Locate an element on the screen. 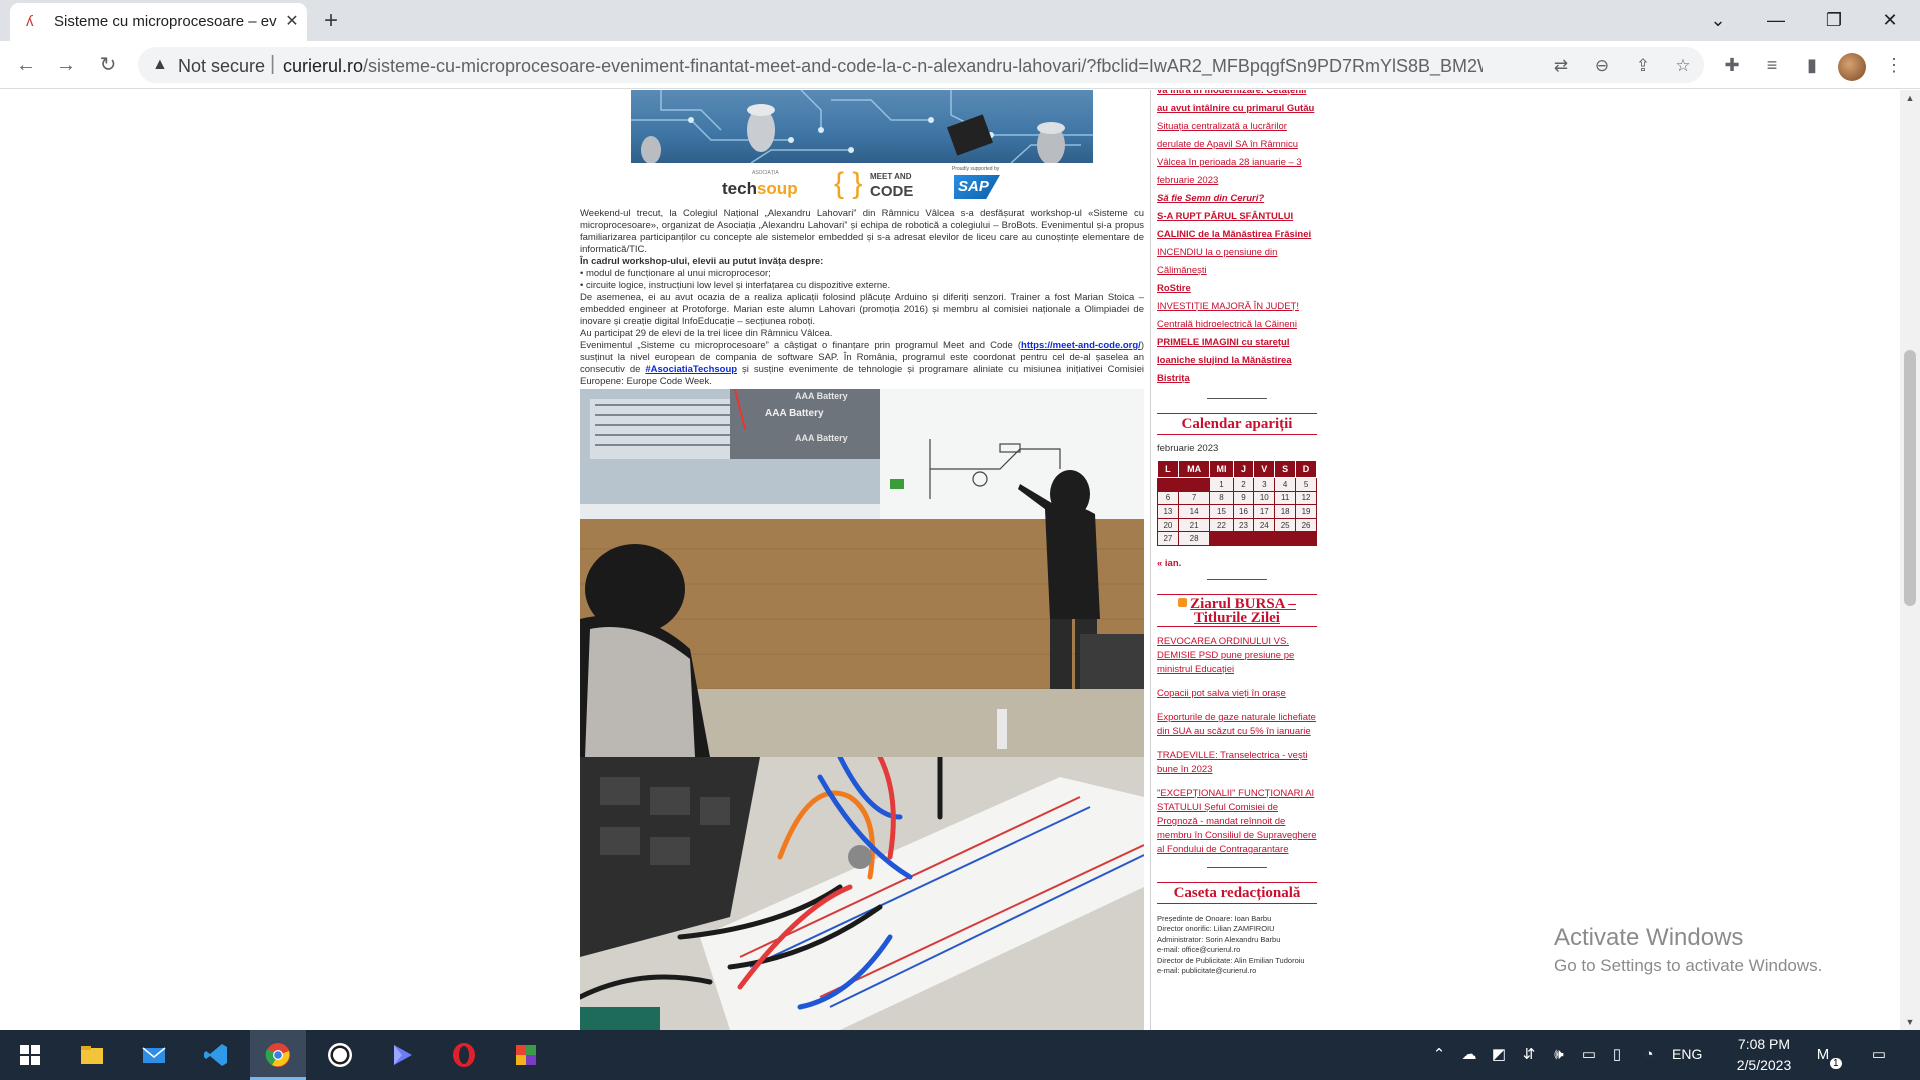  tab-close-button: ✕ is located at coordinates (292, 22).